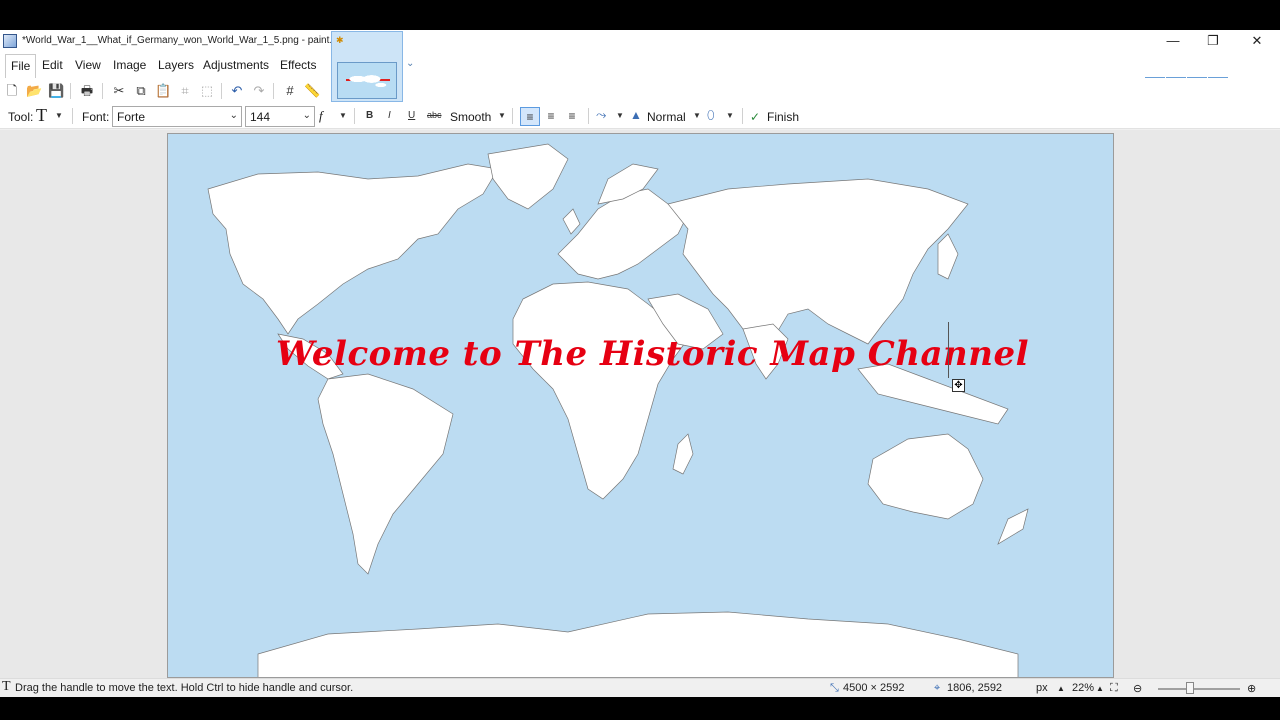 The width and height of the screenshot is (1280, 720). What do you see at coordinates (1042, 688) in the screenshot?
I see `units-select: px` at bounding box center [1042, 688].